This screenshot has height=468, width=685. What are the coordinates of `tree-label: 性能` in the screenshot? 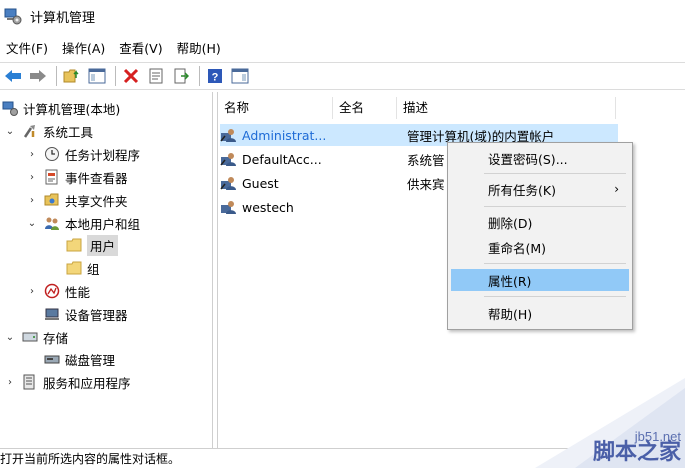 It's located at (78, 292).